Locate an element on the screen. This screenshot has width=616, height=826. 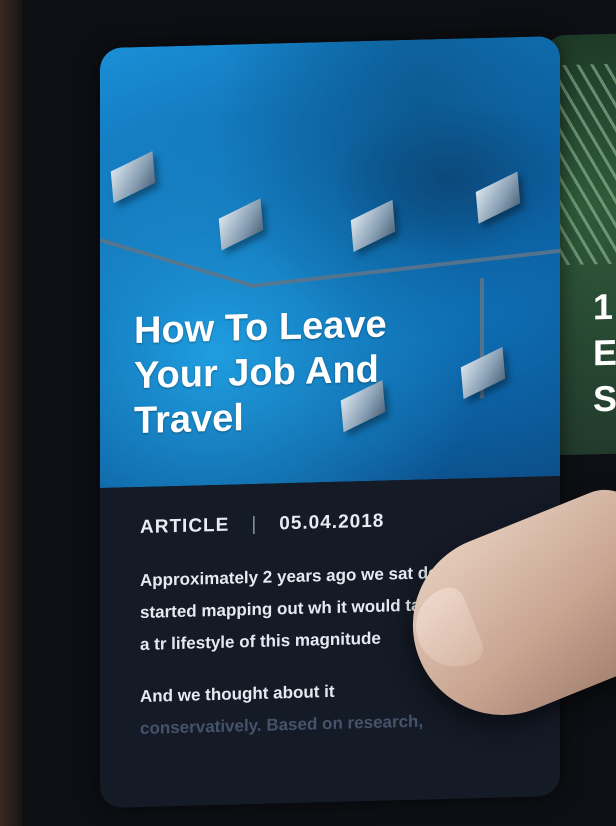
next-card-title: 1 E S is located at coordinates (604, 352).